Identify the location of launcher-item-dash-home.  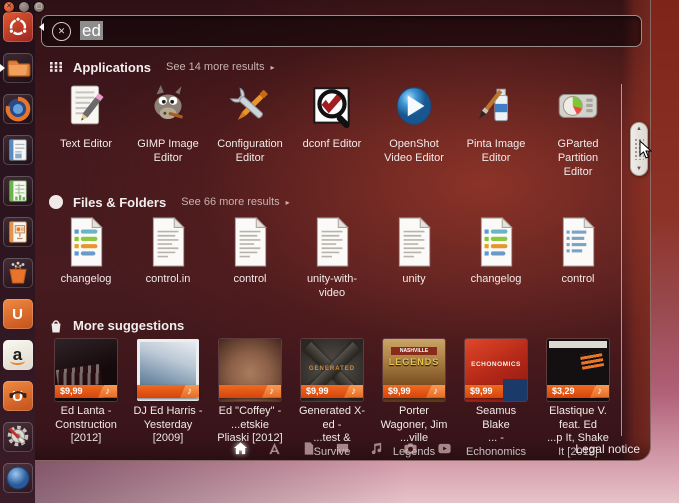
(17, 27).